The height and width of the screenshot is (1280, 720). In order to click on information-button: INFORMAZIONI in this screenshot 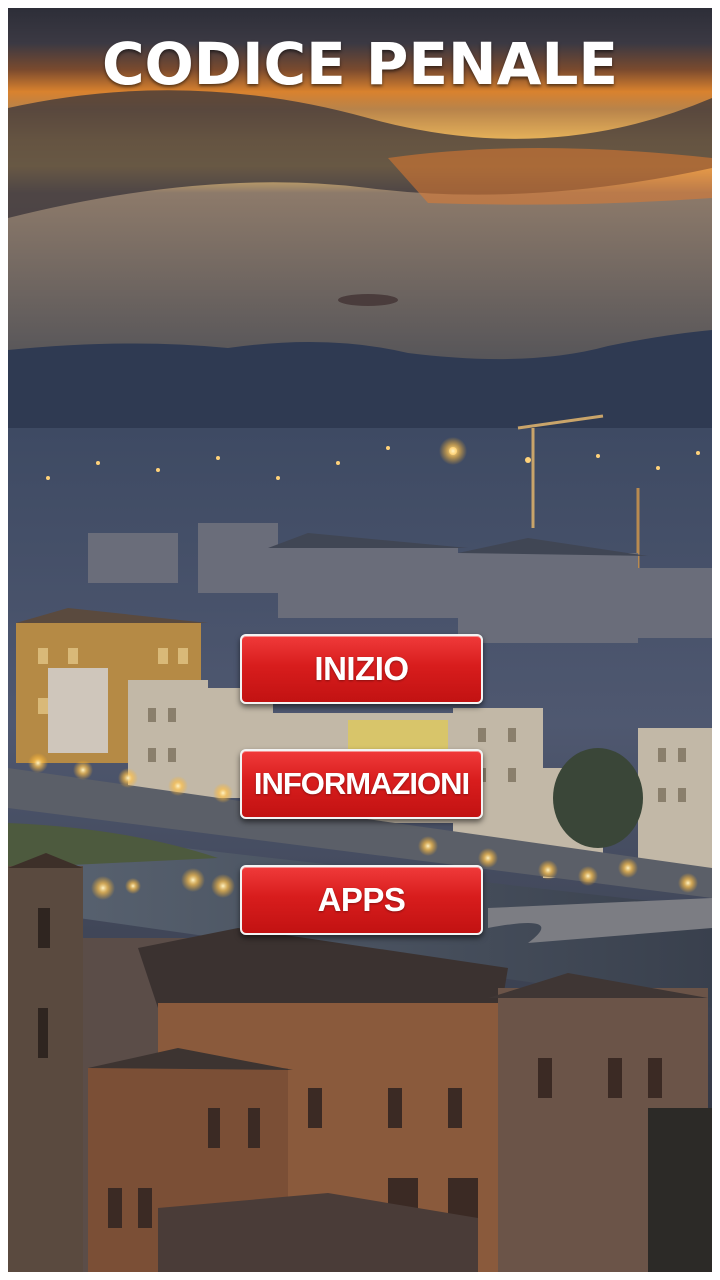, I will do `click(361, 784)`.